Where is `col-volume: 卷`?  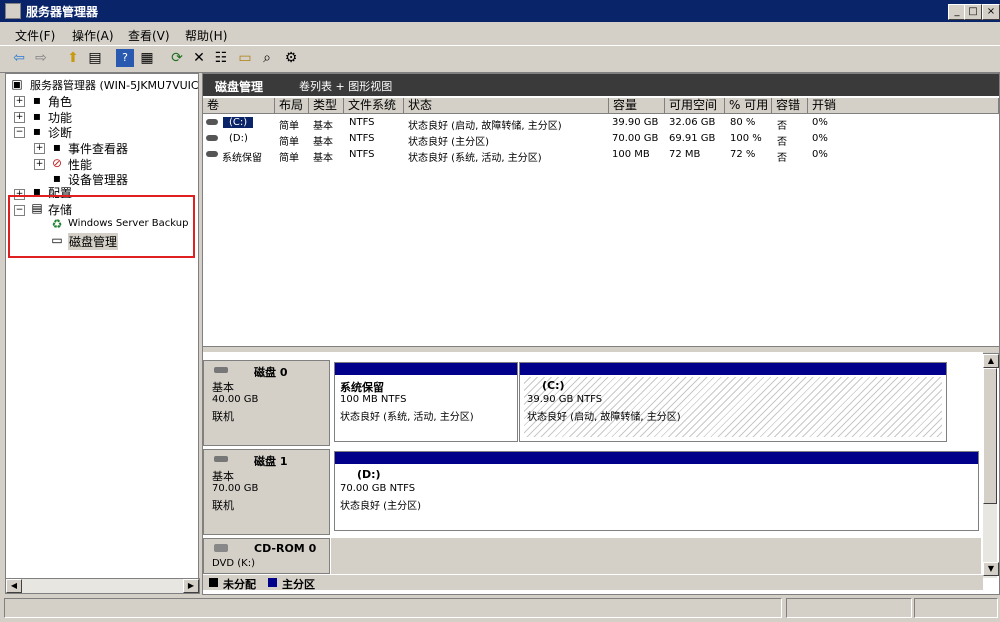
col-volume: 卷 is located at coordinates (239, 106).